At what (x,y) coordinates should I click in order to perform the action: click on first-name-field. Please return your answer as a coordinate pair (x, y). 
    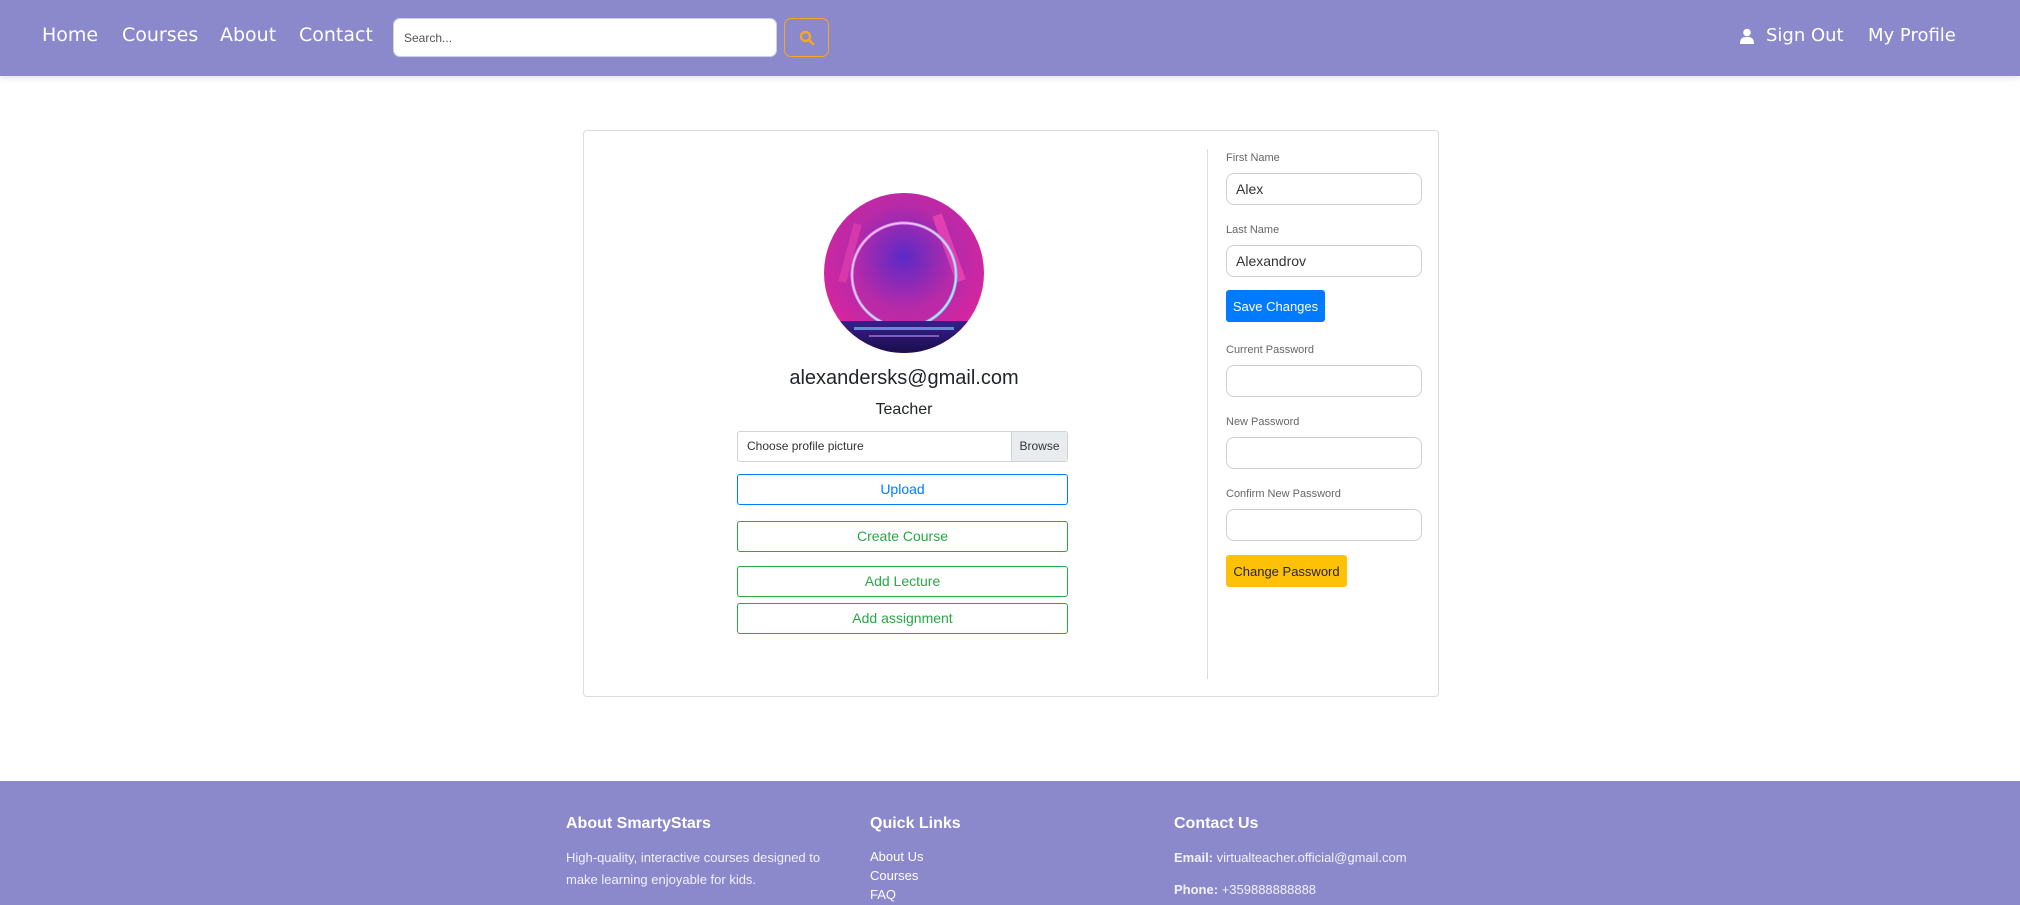
    Looking at the image, I should click on (1324, 189).